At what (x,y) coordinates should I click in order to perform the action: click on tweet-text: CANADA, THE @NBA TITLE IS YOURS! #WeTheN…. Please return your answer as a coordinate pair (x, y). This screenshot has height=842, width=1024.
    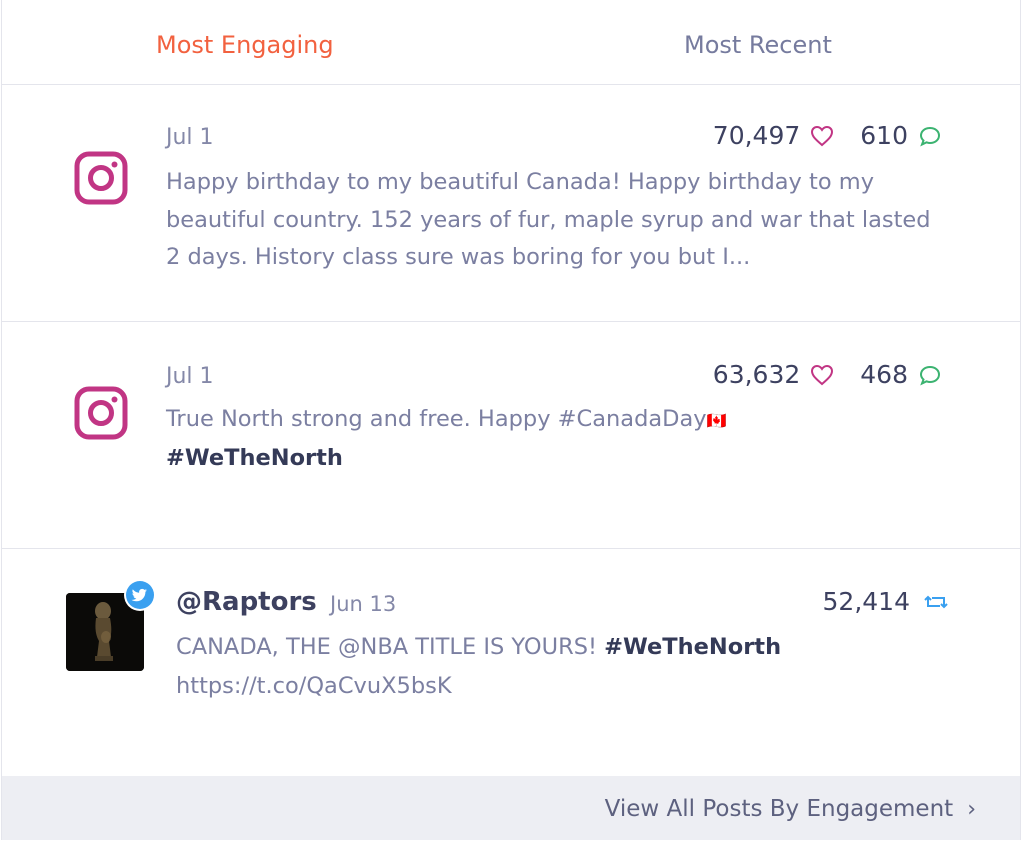
    Looking at the image, I should click on (566, 667).